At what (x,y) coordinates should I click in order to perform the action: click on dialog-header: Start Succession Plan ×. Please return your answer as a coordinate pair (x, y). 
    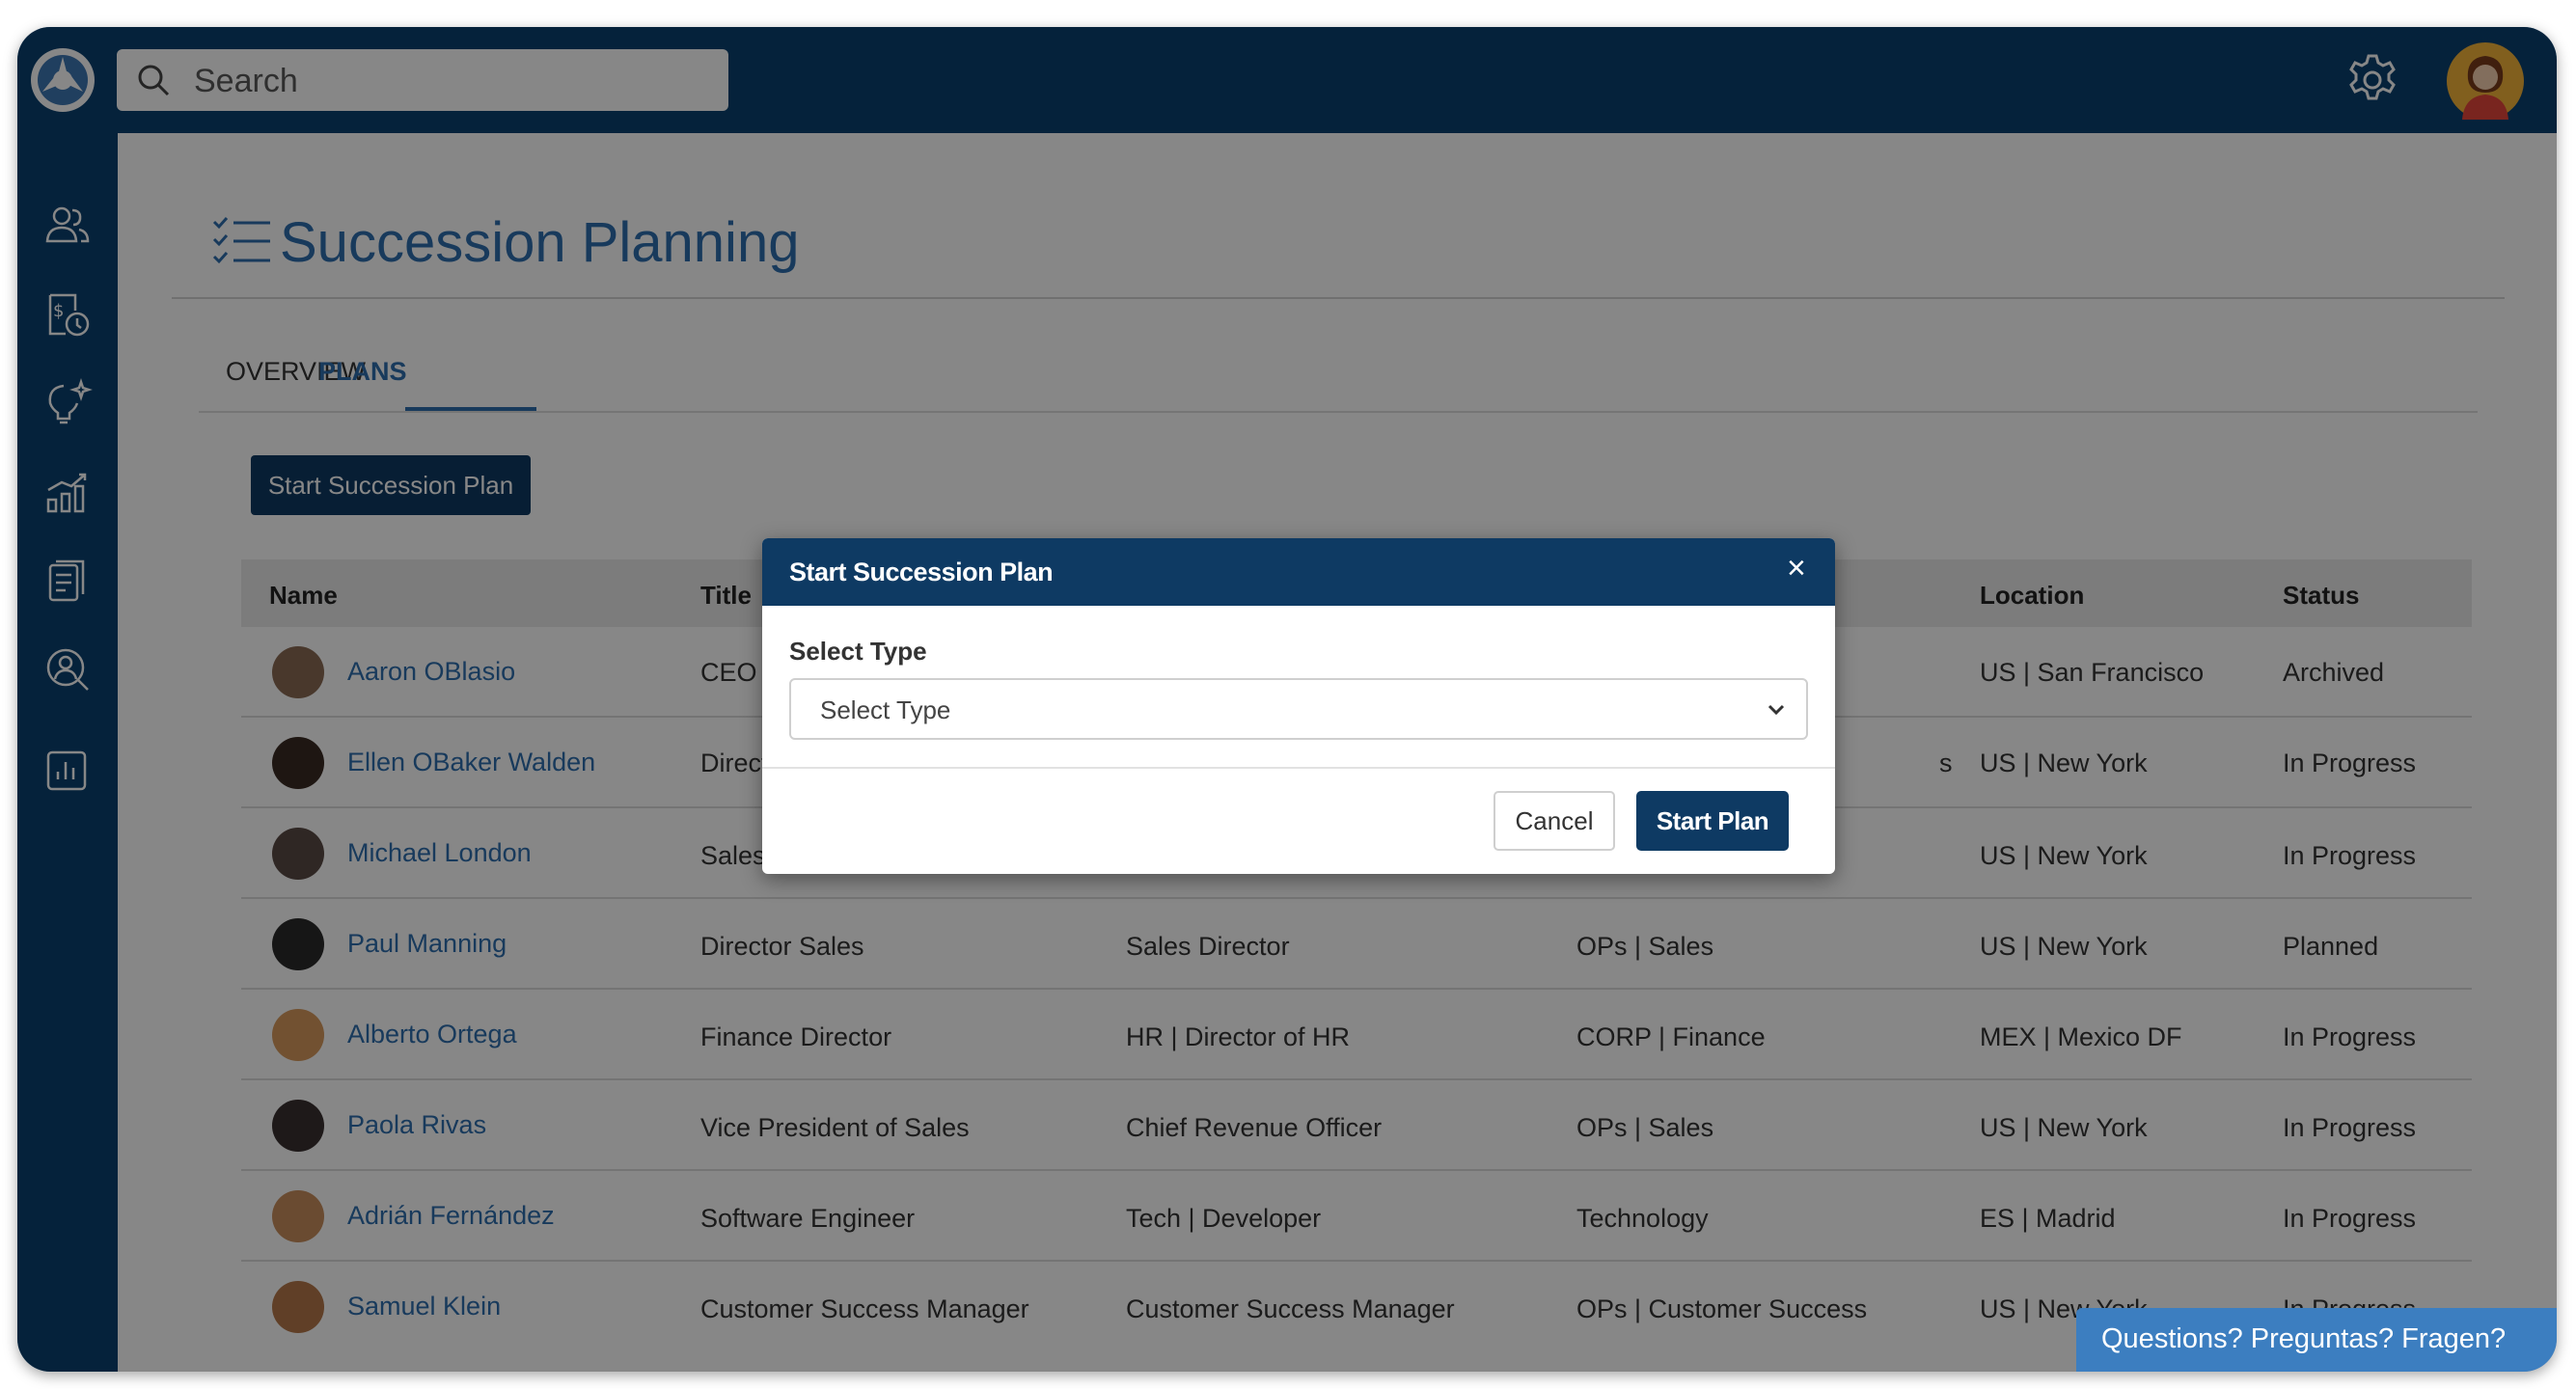
    Looking at the image, I should click on (1299, 572).